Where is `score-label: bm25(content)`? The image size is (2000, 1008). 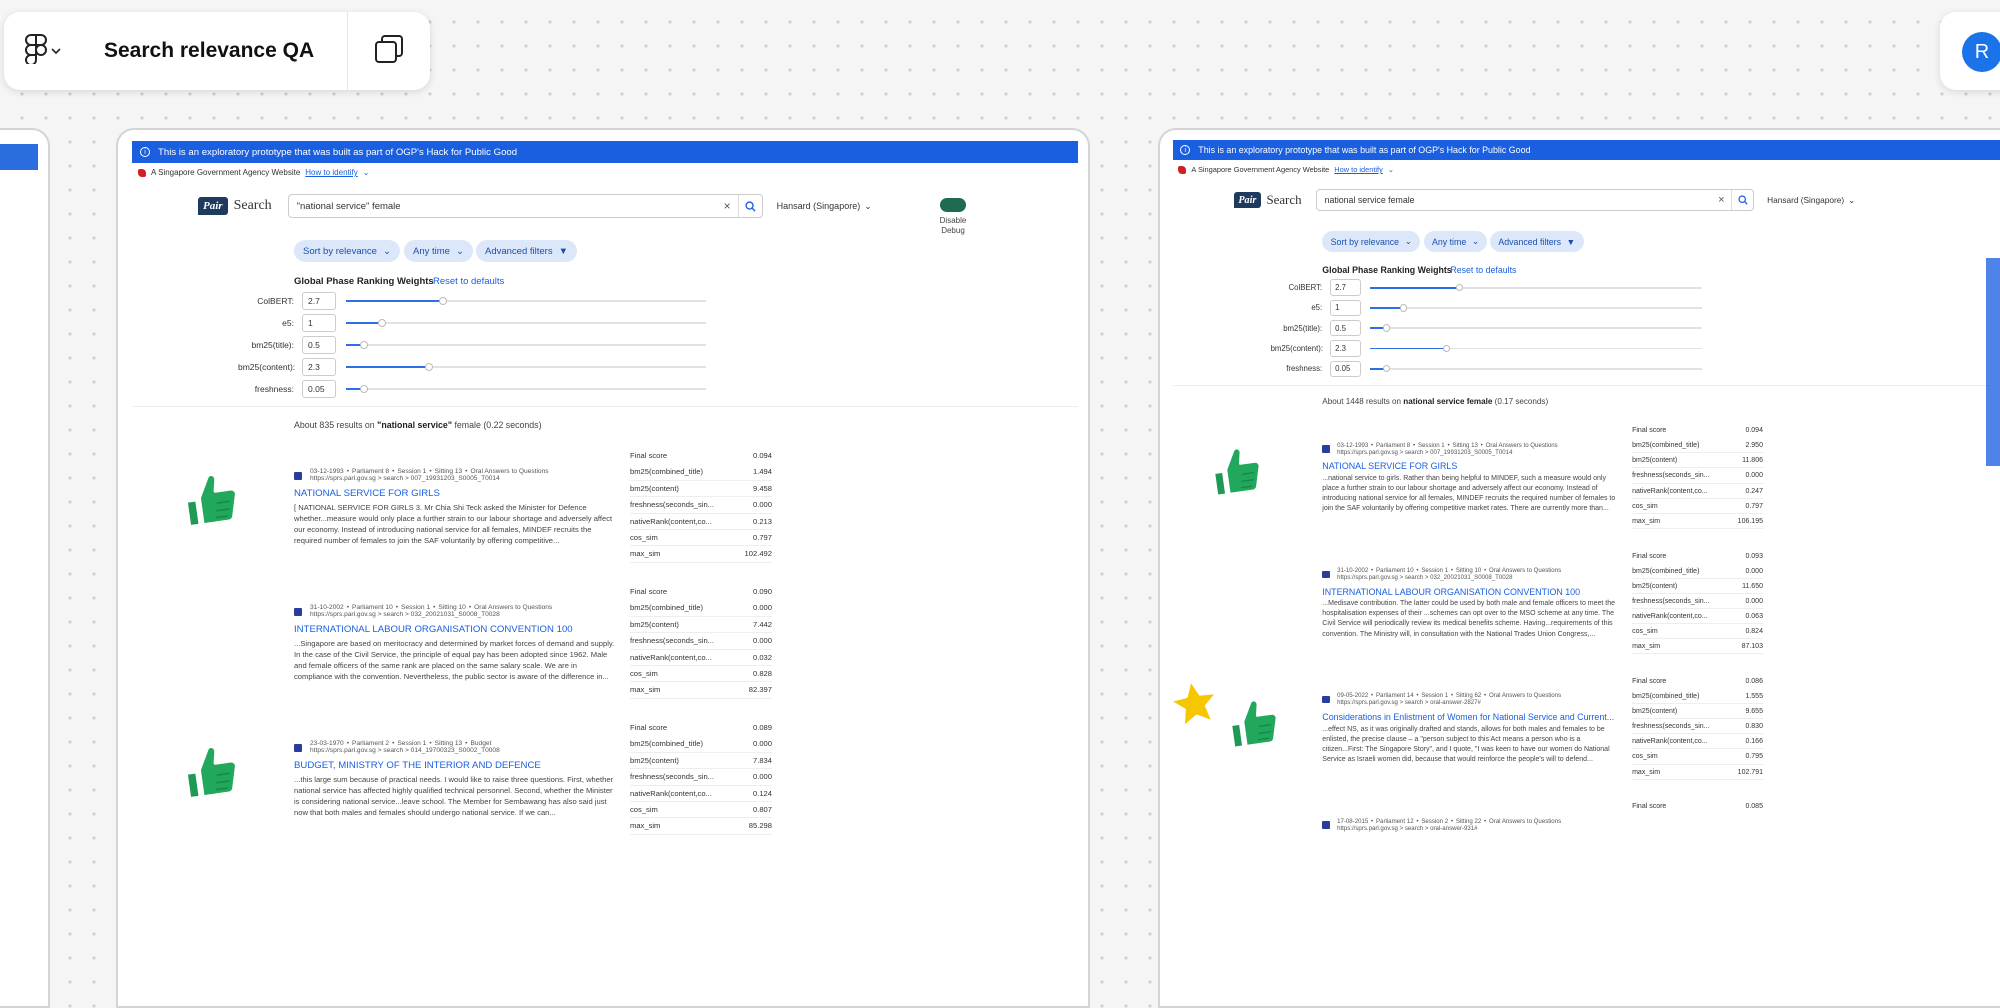 score-label: bm25(content) is located at coordinates (1655, 461).